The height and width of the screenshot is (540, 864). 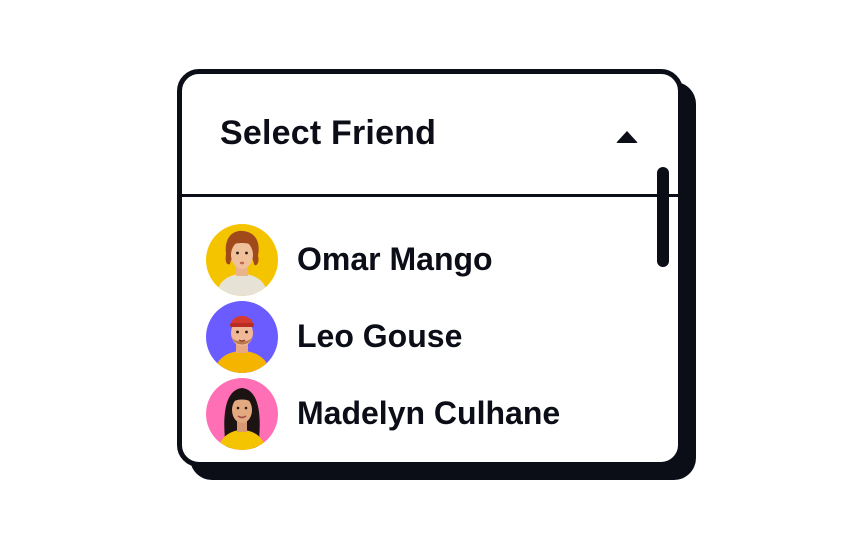 I want to click on friend-name: Leo Gouse, so click(x=380, y=336).